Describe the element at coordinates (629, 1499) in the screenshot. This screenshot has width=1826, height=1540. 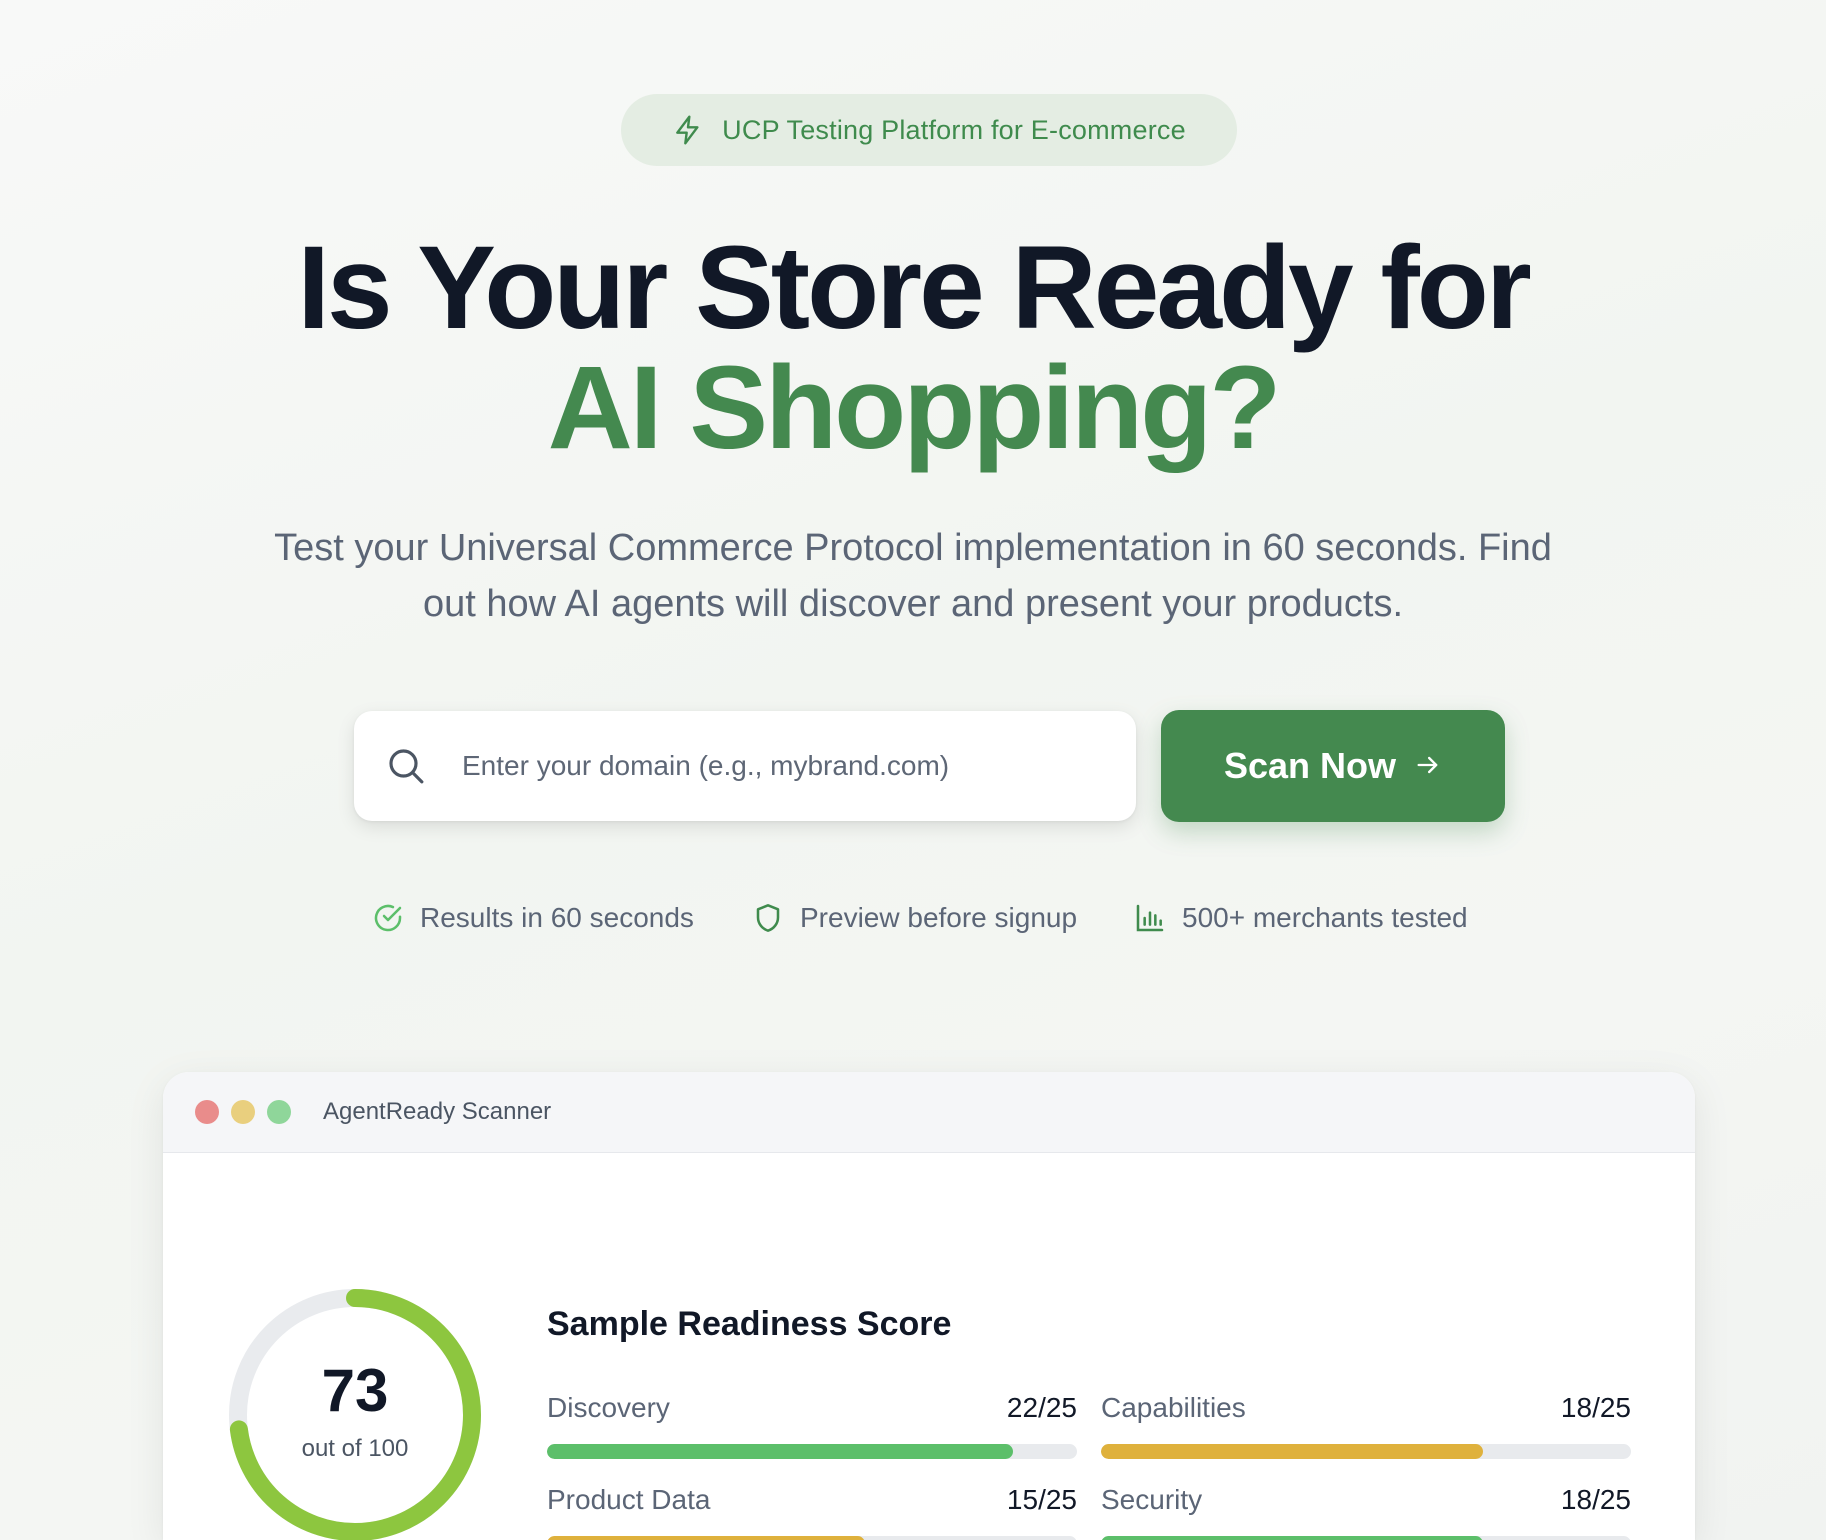
I see `metric-label: Product Data` at that location.